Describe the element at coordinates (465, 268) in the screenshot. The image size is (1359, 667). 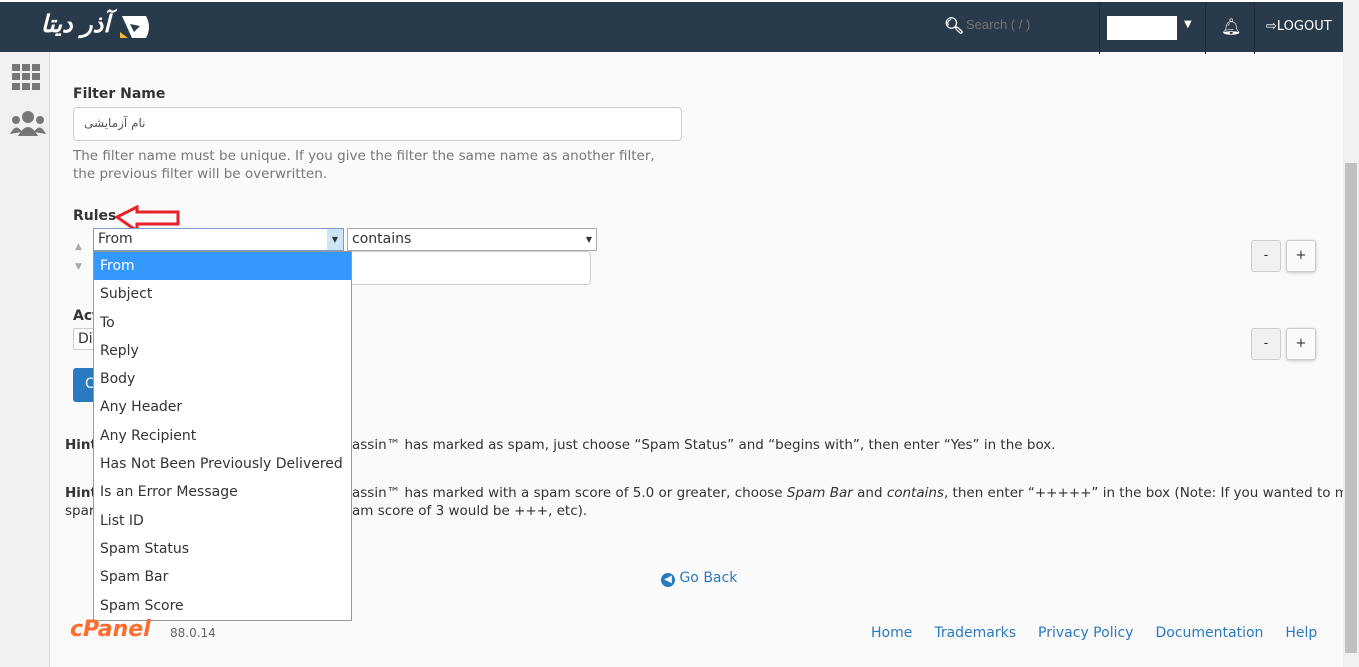
I see `rule-value-input` at that location.